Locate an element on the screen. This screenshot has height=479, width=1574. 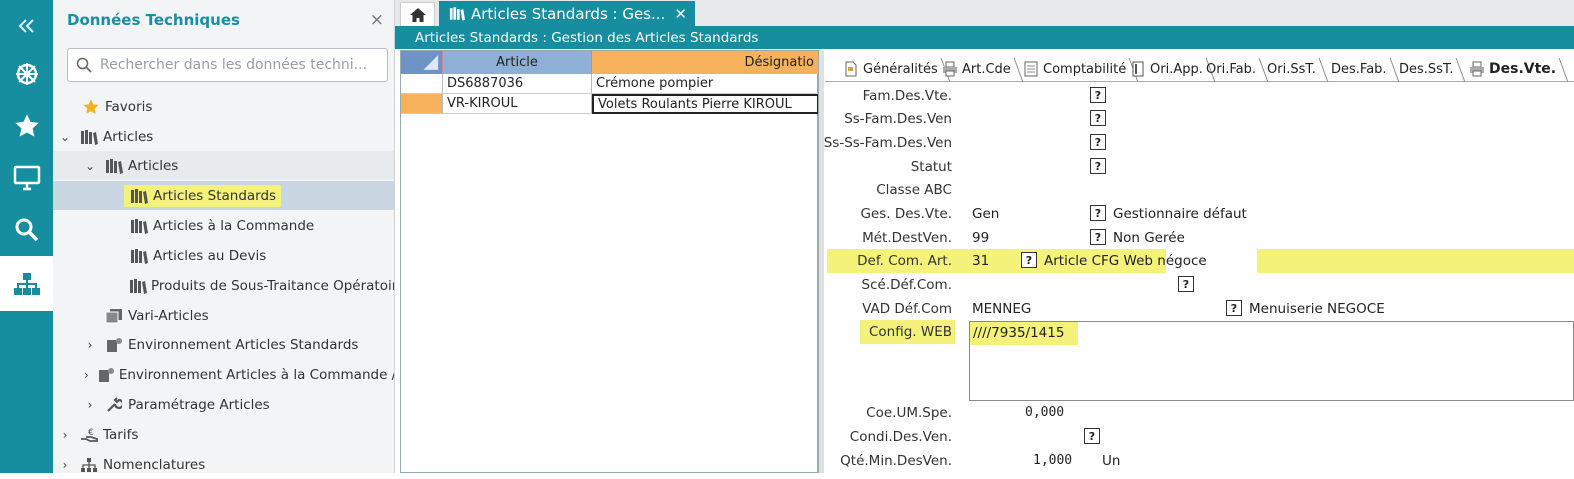
cell-article: VR-KIROUL is located at coordinates (517, 104).